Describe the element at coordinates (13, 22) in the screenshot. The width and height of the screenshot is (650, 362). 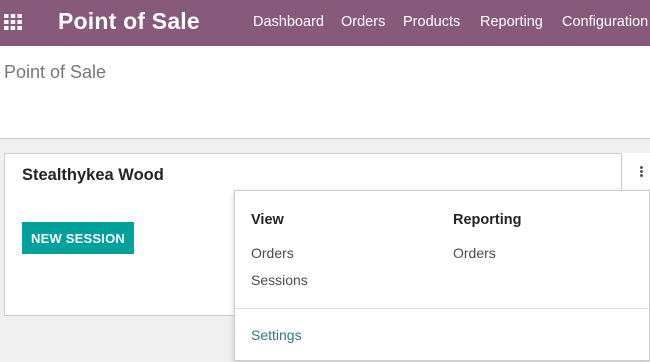
I see `apps-grid-icon` at that location.